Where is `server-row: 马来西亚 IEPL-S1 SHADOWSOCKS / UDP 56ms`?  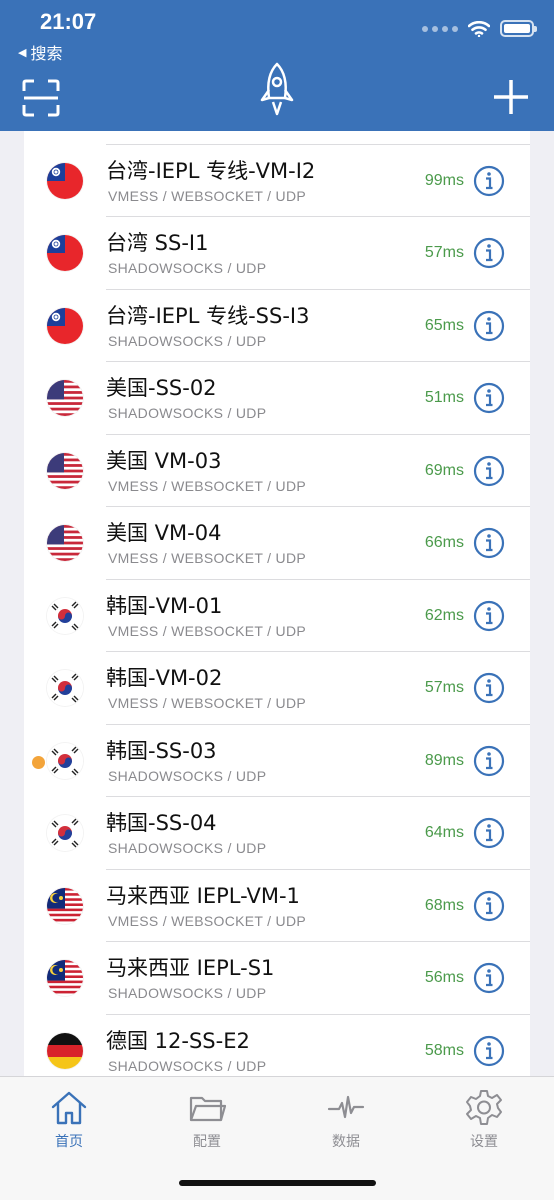
server-row: 马来西亚 IEPL-S1 SHADOWSOCKS / UDP 56ms is located at coordinates (277, 978).